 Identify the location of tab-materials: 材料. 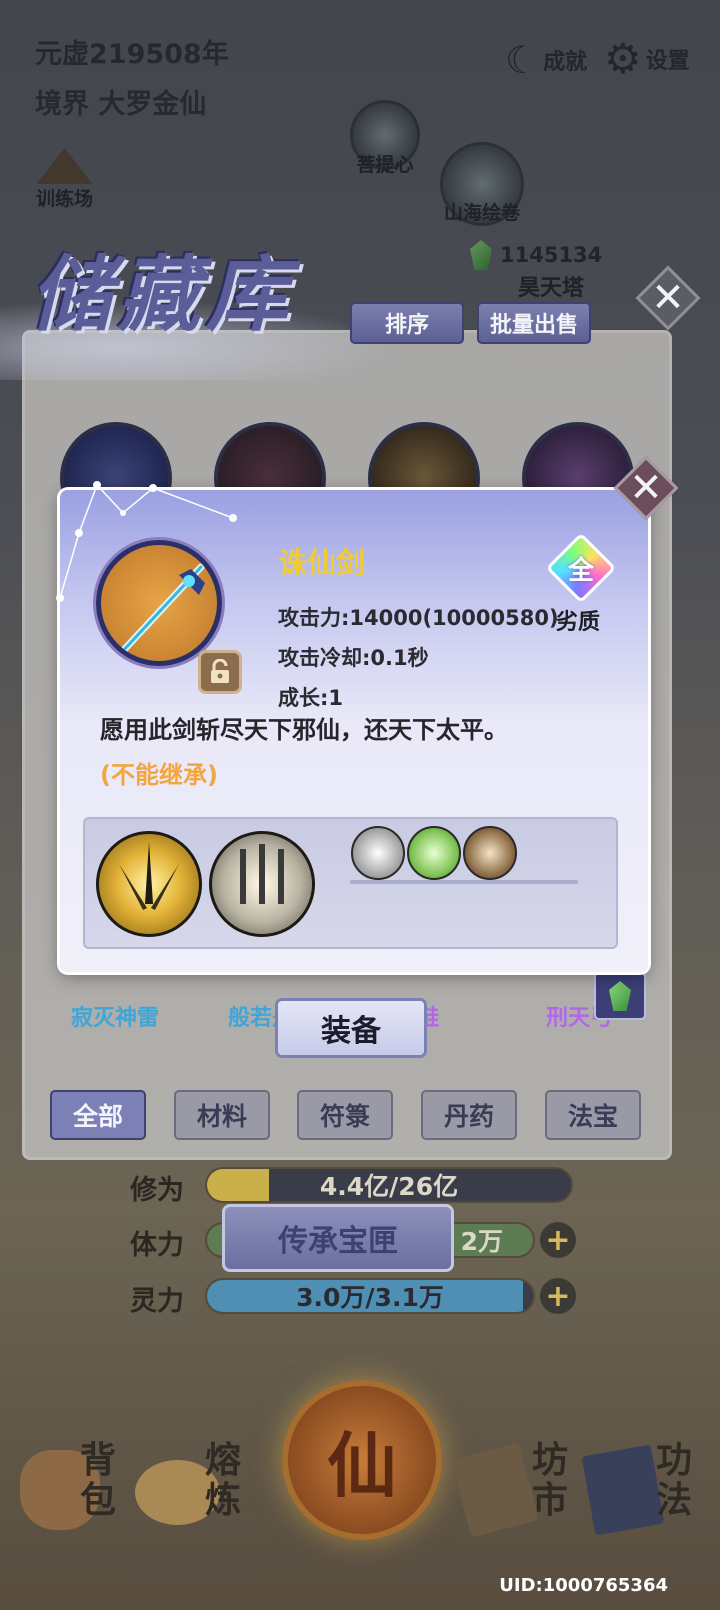
(222, 1115).